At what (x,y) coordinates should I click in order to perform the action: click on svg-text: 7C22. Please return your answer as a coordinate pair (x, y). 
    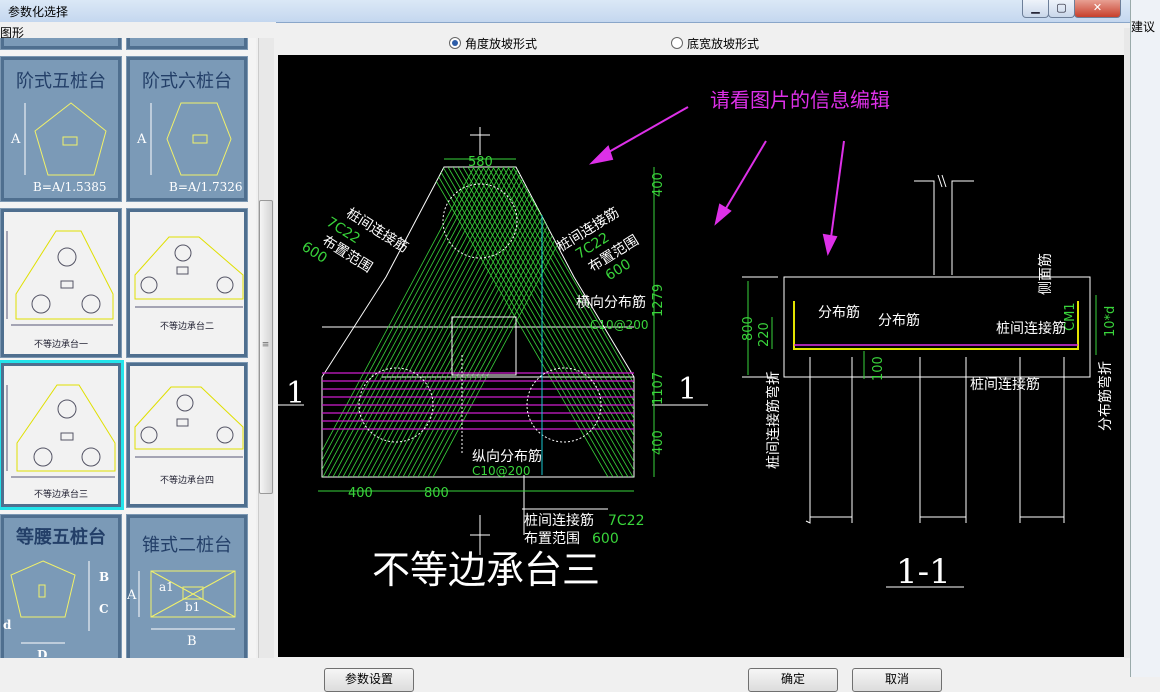
    Looking at the image, I should click on (626, 521).